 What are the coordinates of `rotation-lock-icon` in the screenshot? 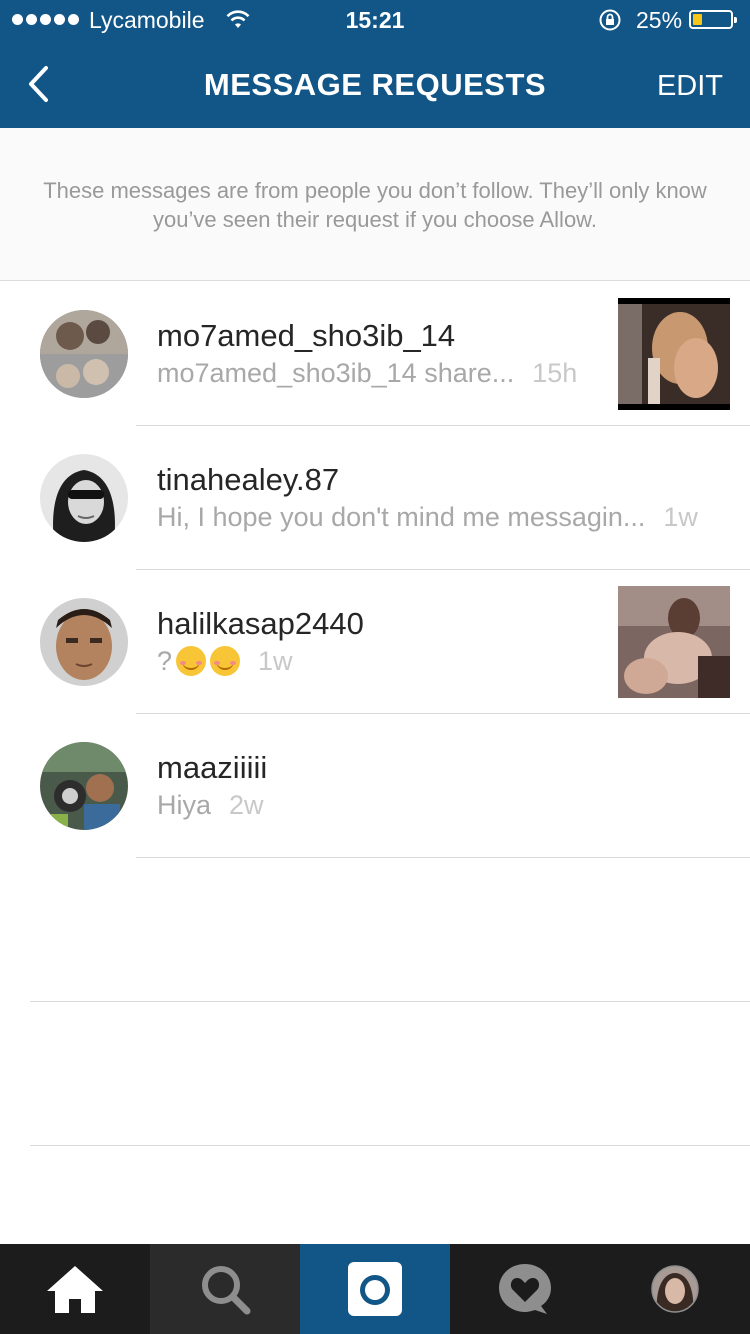 It's located at (610, 20).